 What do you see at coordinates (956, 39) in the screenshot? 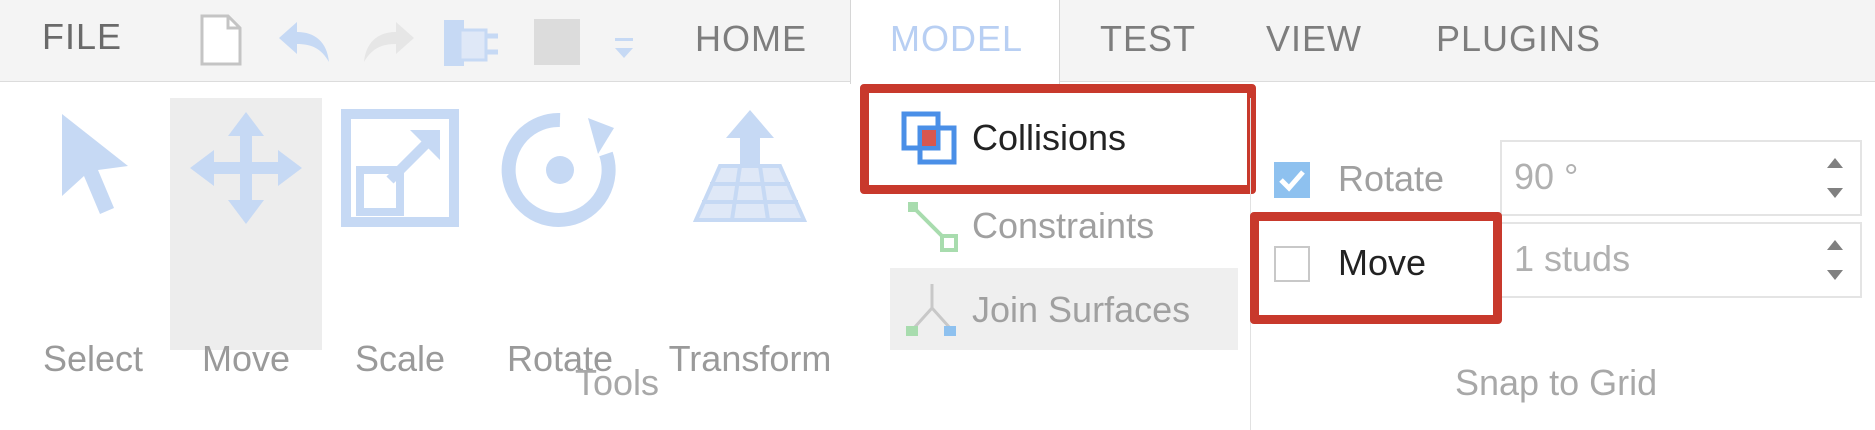
I see `tab-model: MODEL` at bounding box center [956, 39].